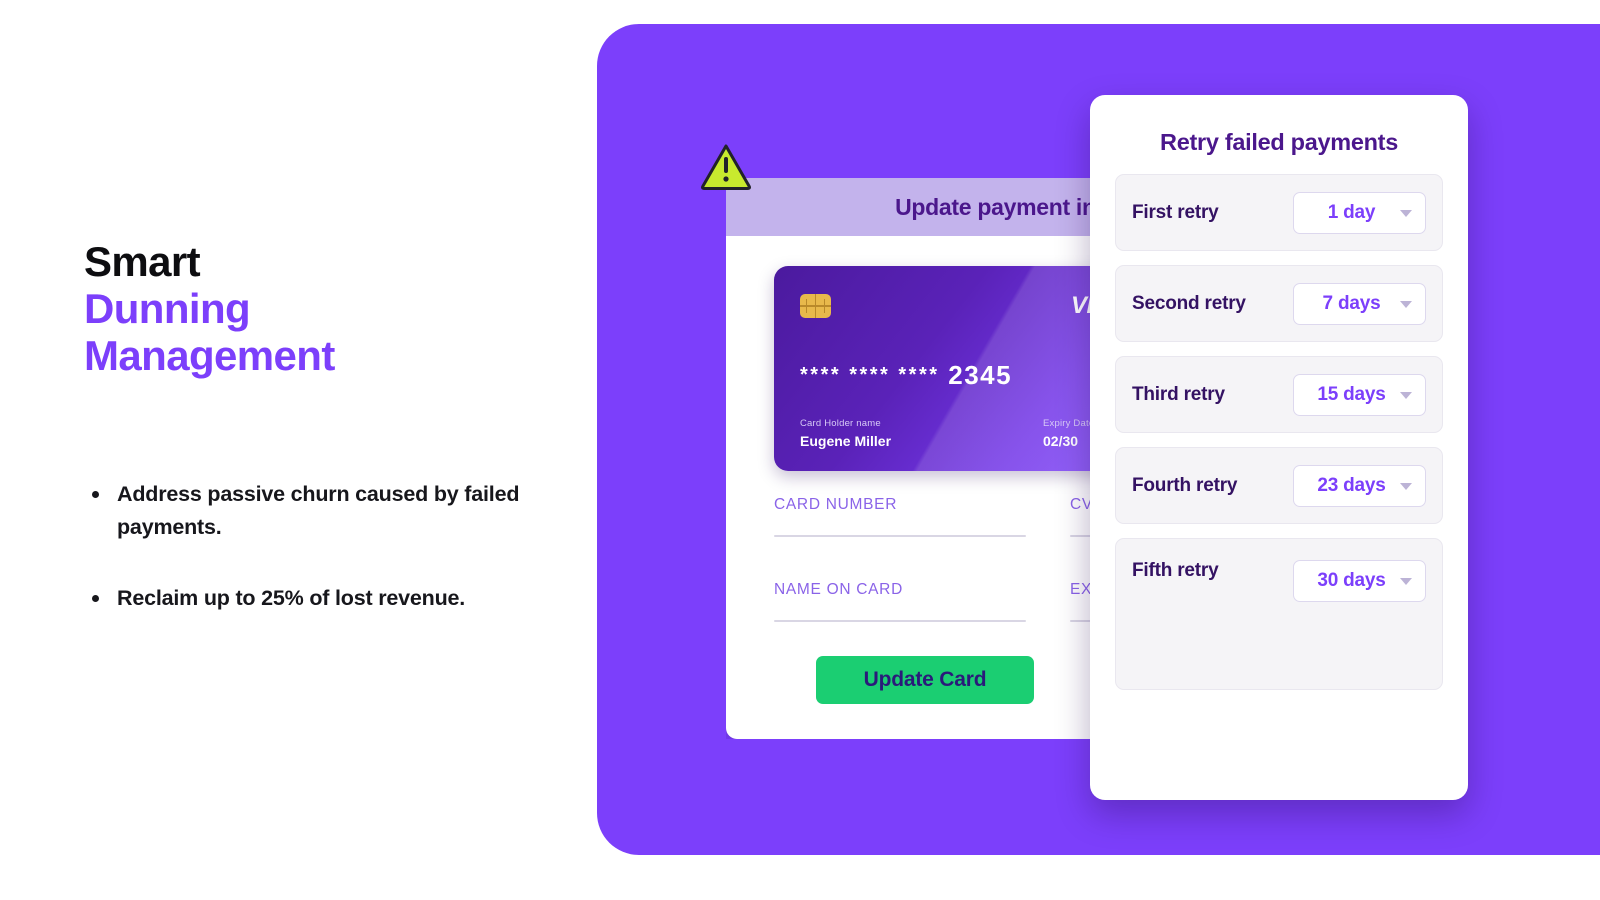 The width and height of the screenshot is (1600, 900). What do you see at coordinates (900, 516) in the screenshot?
I see `card-number-field: CARD NUMBER` at bounding box center [900, 516].